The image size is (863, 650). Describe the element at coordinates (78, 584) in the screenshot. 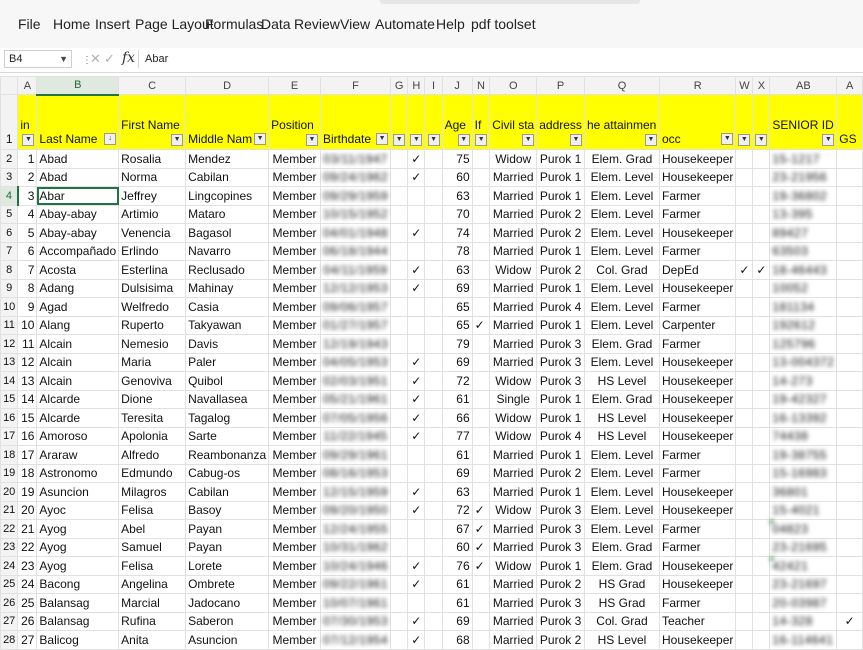

I see `cell-last-name: Bacong` at that location.